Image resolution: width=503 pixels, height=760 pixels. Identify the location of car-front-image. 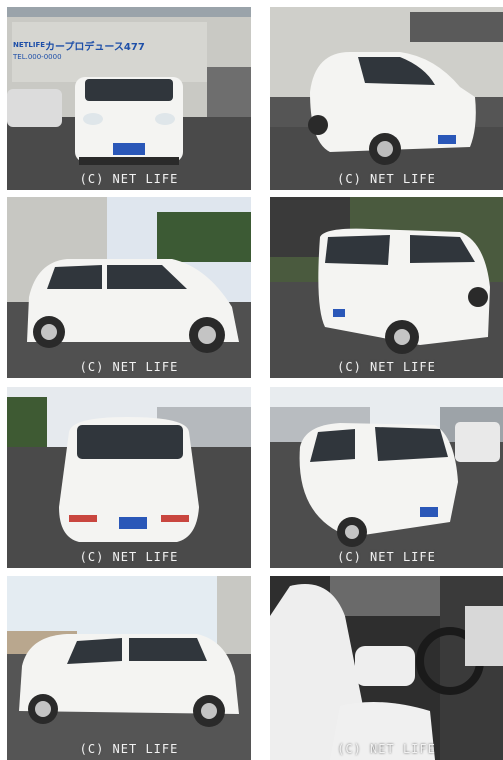
(129, 98).